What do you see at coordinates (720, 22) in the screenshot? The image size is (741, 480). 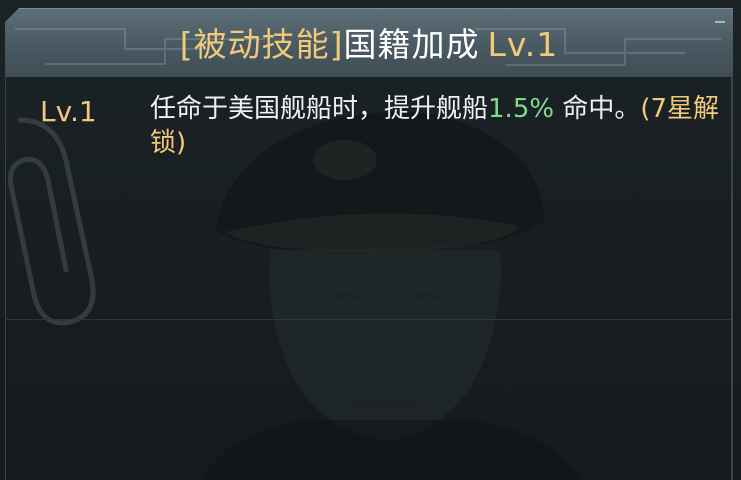 I see `header-corner-mark` at bounding box center [720, 22].